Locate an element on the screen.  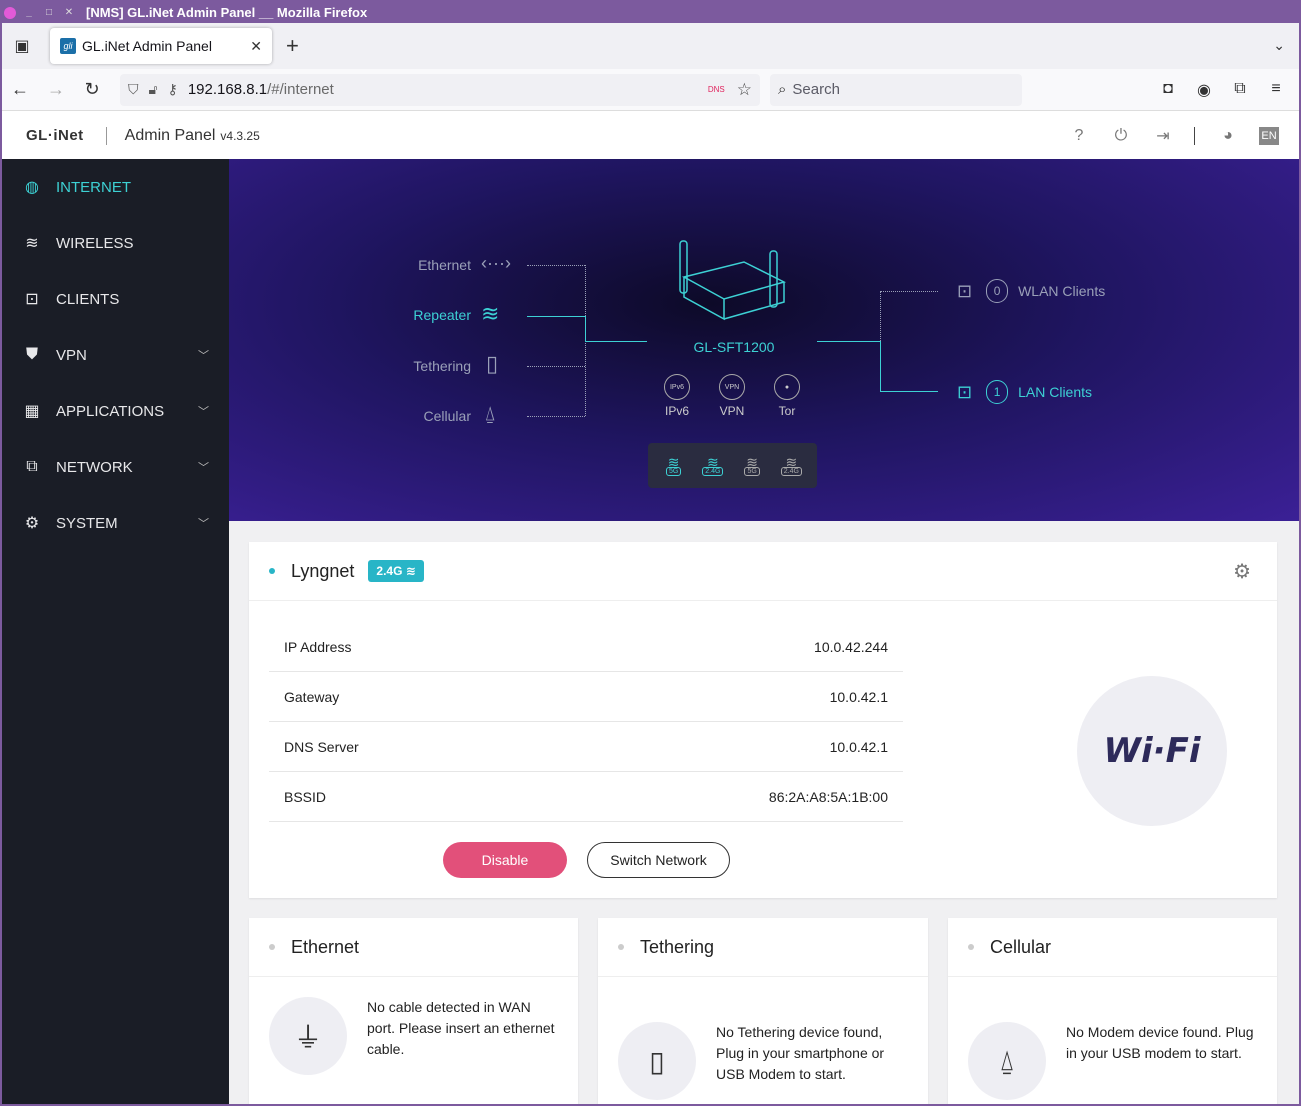
forward-icon: → is located at coordinates (56, 89).